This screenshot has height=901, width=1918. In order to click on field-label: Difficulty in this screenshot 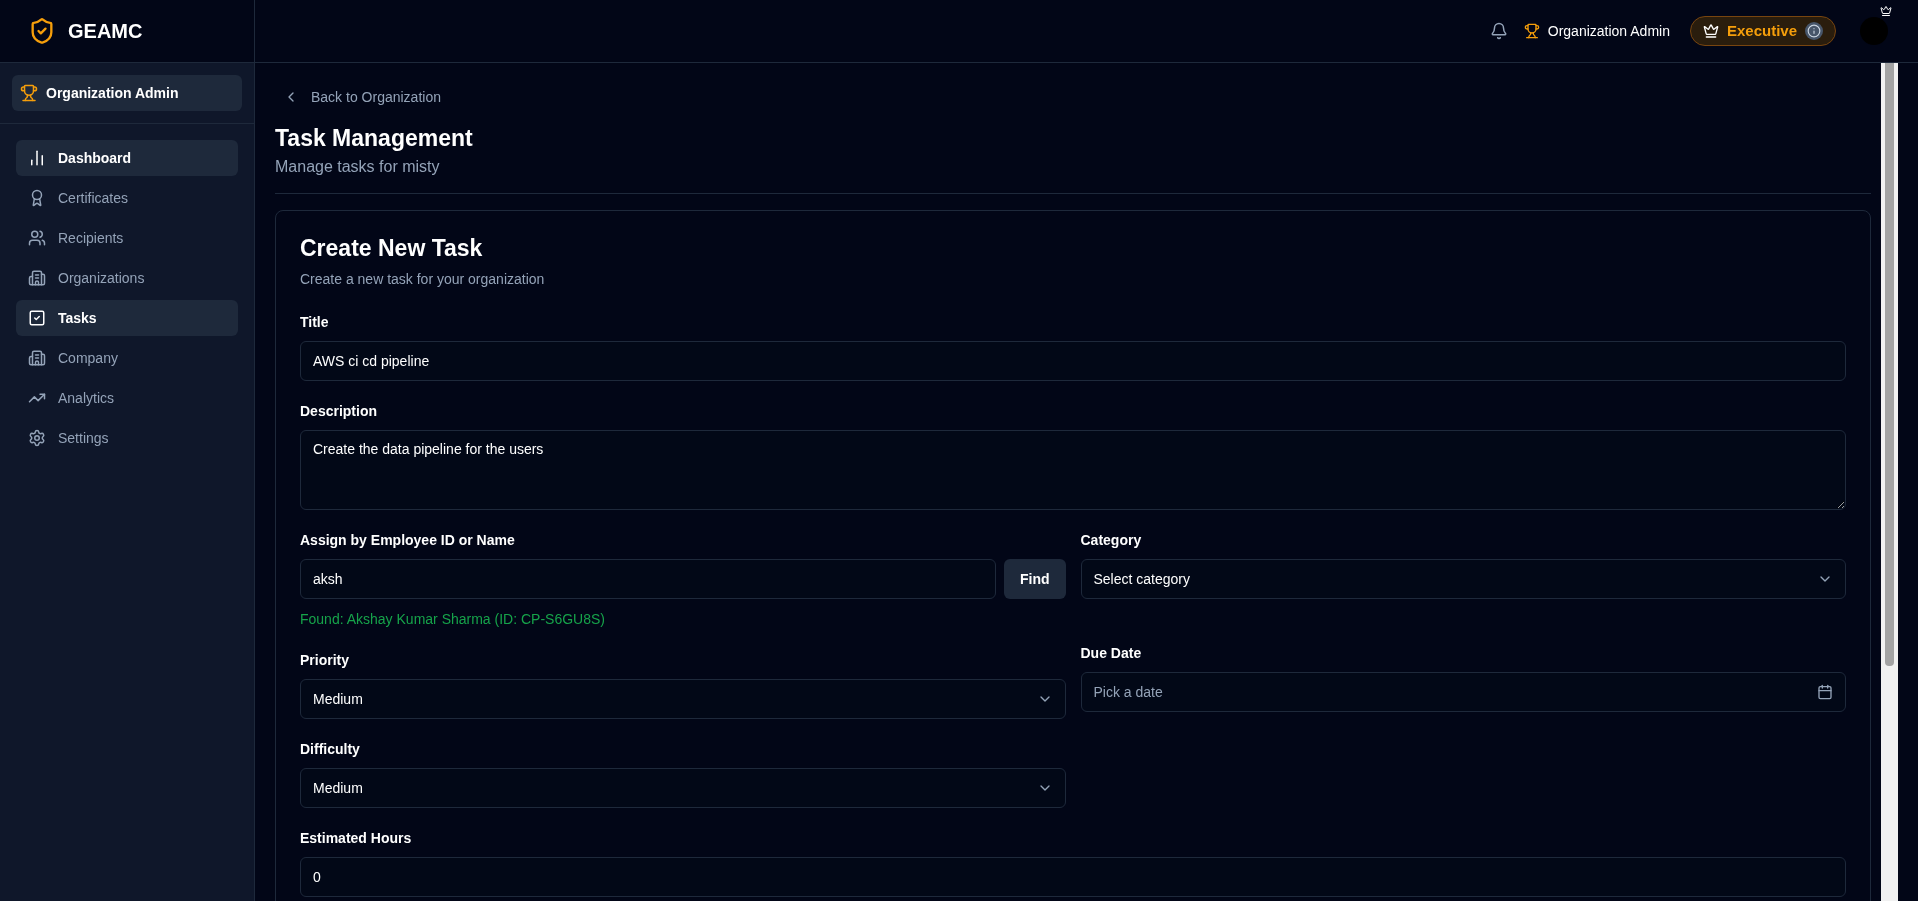, I will do `click(330, 750)`.